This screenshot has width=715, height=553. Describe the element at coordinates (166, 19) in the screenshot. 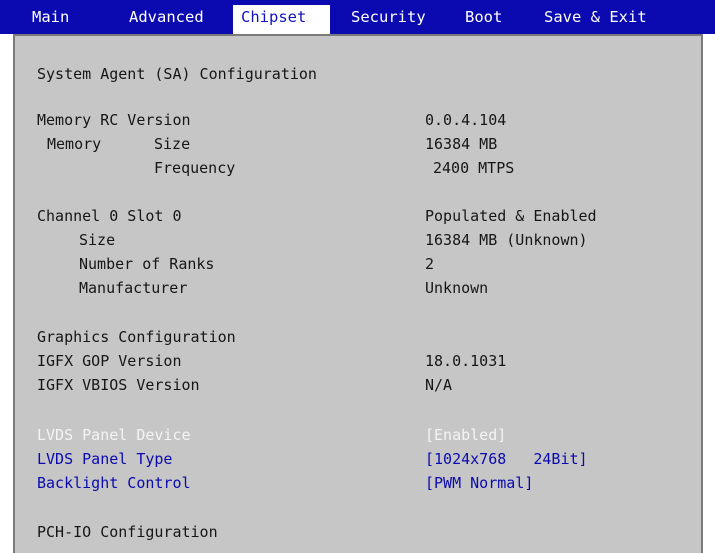

I see `tab-advanced: Advanced` at that location.